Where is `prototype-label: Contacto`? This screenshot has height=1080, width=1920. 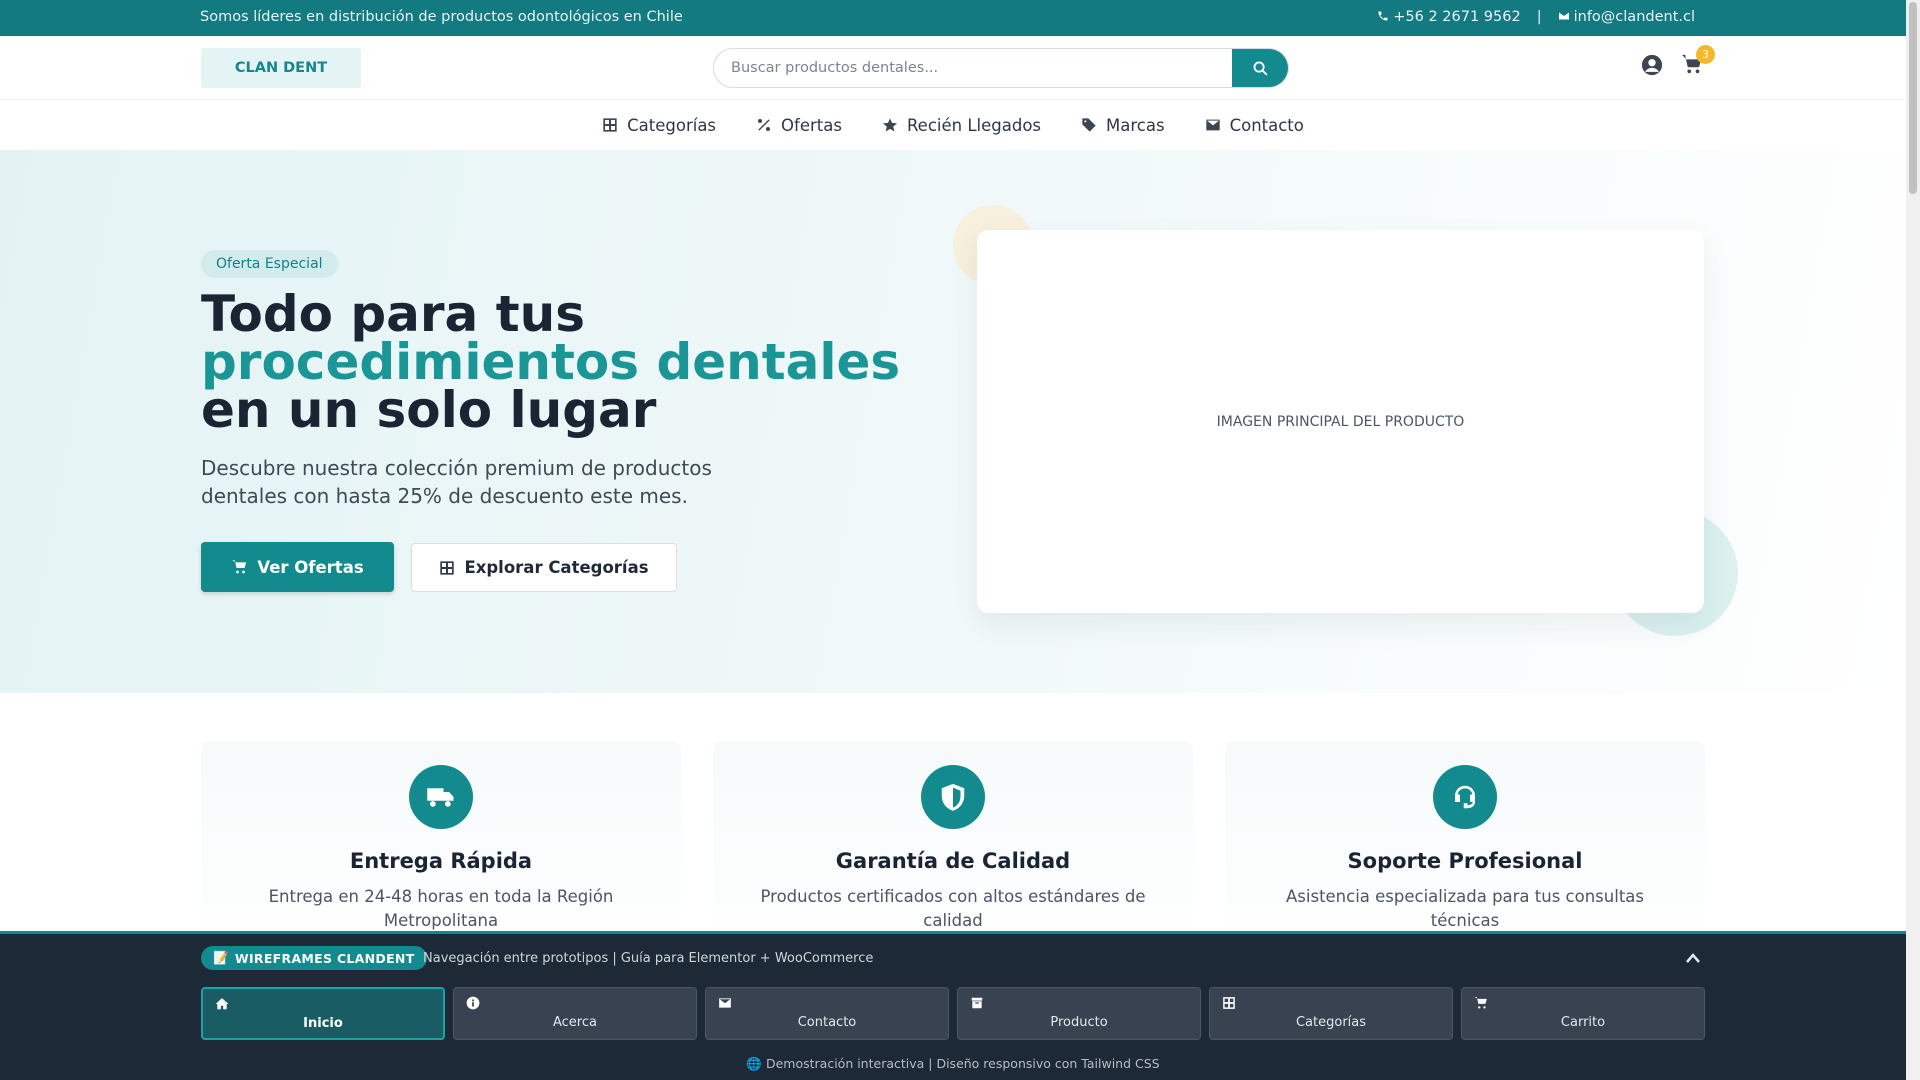 prototype-label: Contacto is located at coordinates (827, 1022).